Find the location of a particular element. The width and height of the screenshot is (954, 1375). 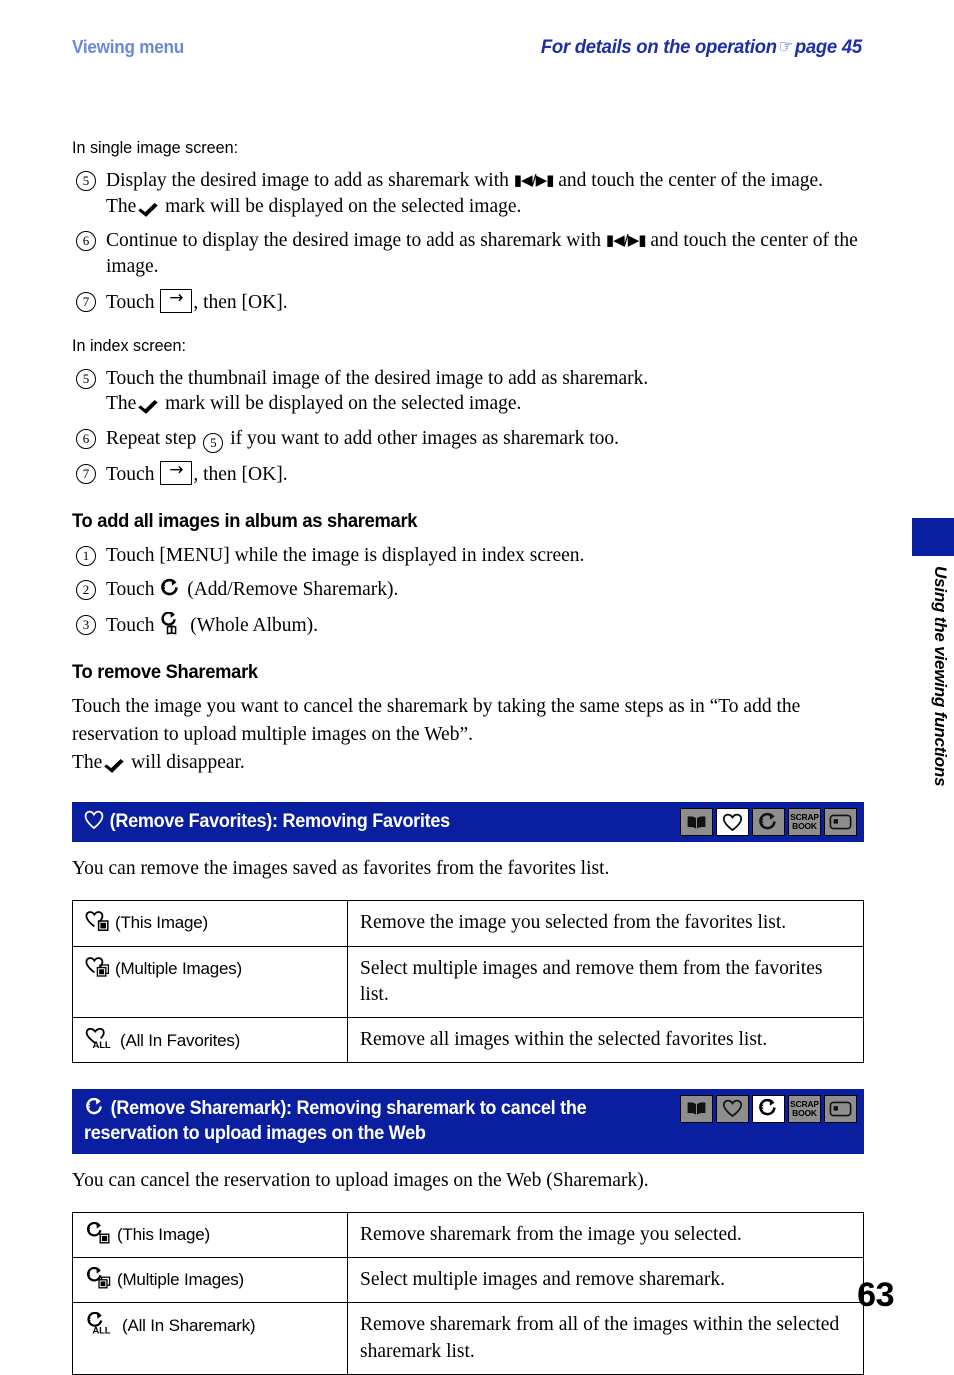

icon-strip-sharemark: SCRAP BOOK is located at coordinates (768, 1108).